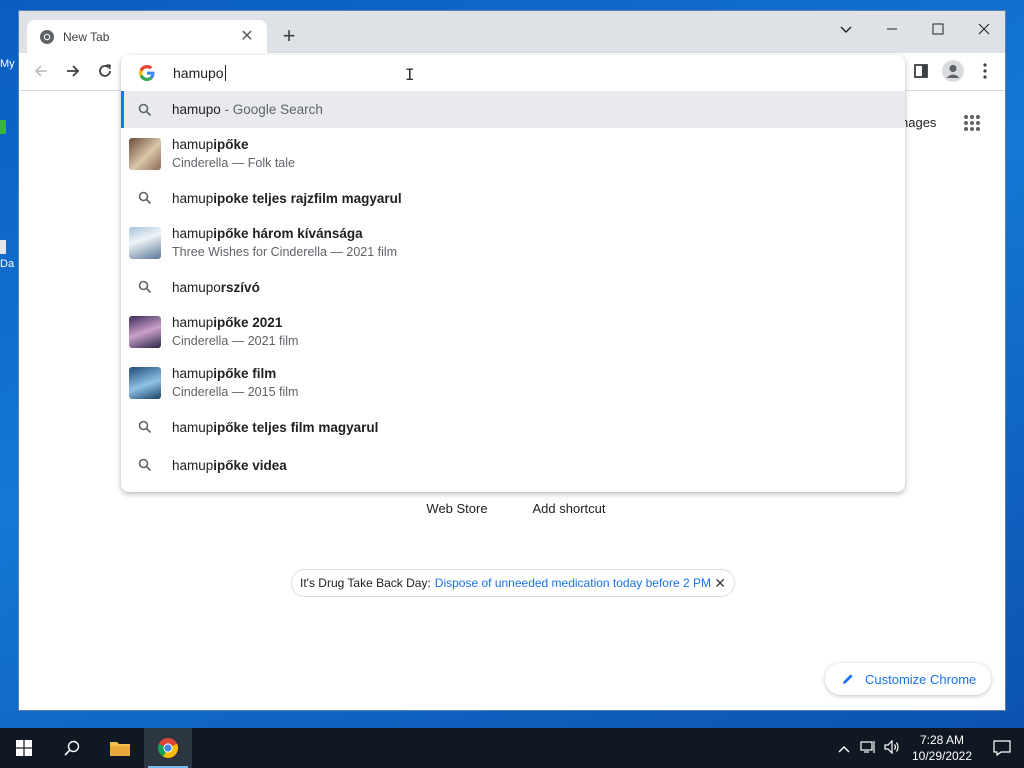  I want to click on new-tab-button: +, so click(289, 37).